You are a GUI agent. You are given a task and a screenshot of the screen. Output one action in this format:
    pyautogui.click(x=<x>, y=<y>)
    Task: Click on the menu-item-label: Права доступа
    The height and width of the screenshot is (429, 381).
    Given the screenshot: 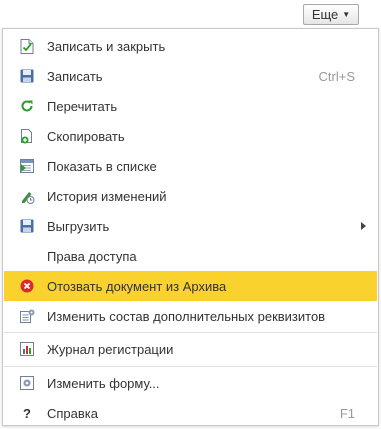 What is the action you would take?
    pyautogui.click(x=92, y=256)
    